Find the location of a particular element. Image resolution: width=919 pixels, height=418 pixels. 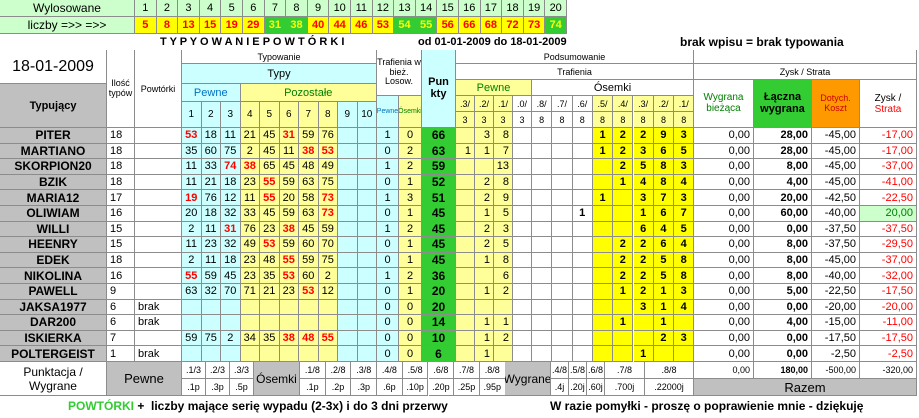

sure-hits: 3 is located at coordinates (503, 229).